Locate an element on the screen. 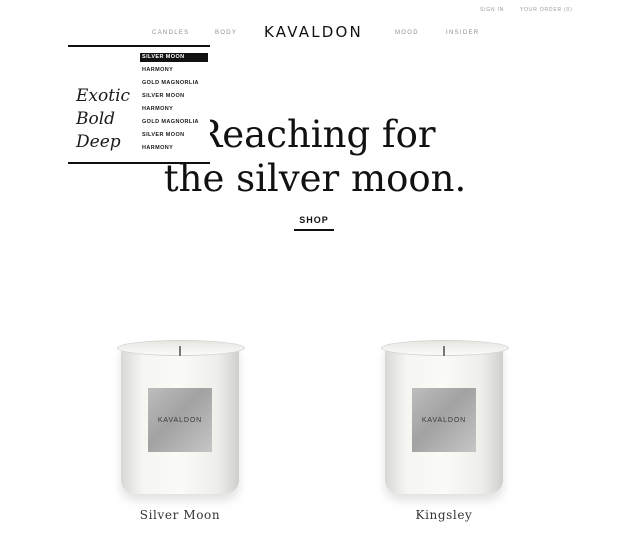 The width and height of the screenshot is (630, 558). nav-insider: INSIDER is located at coordinates (462, 33).